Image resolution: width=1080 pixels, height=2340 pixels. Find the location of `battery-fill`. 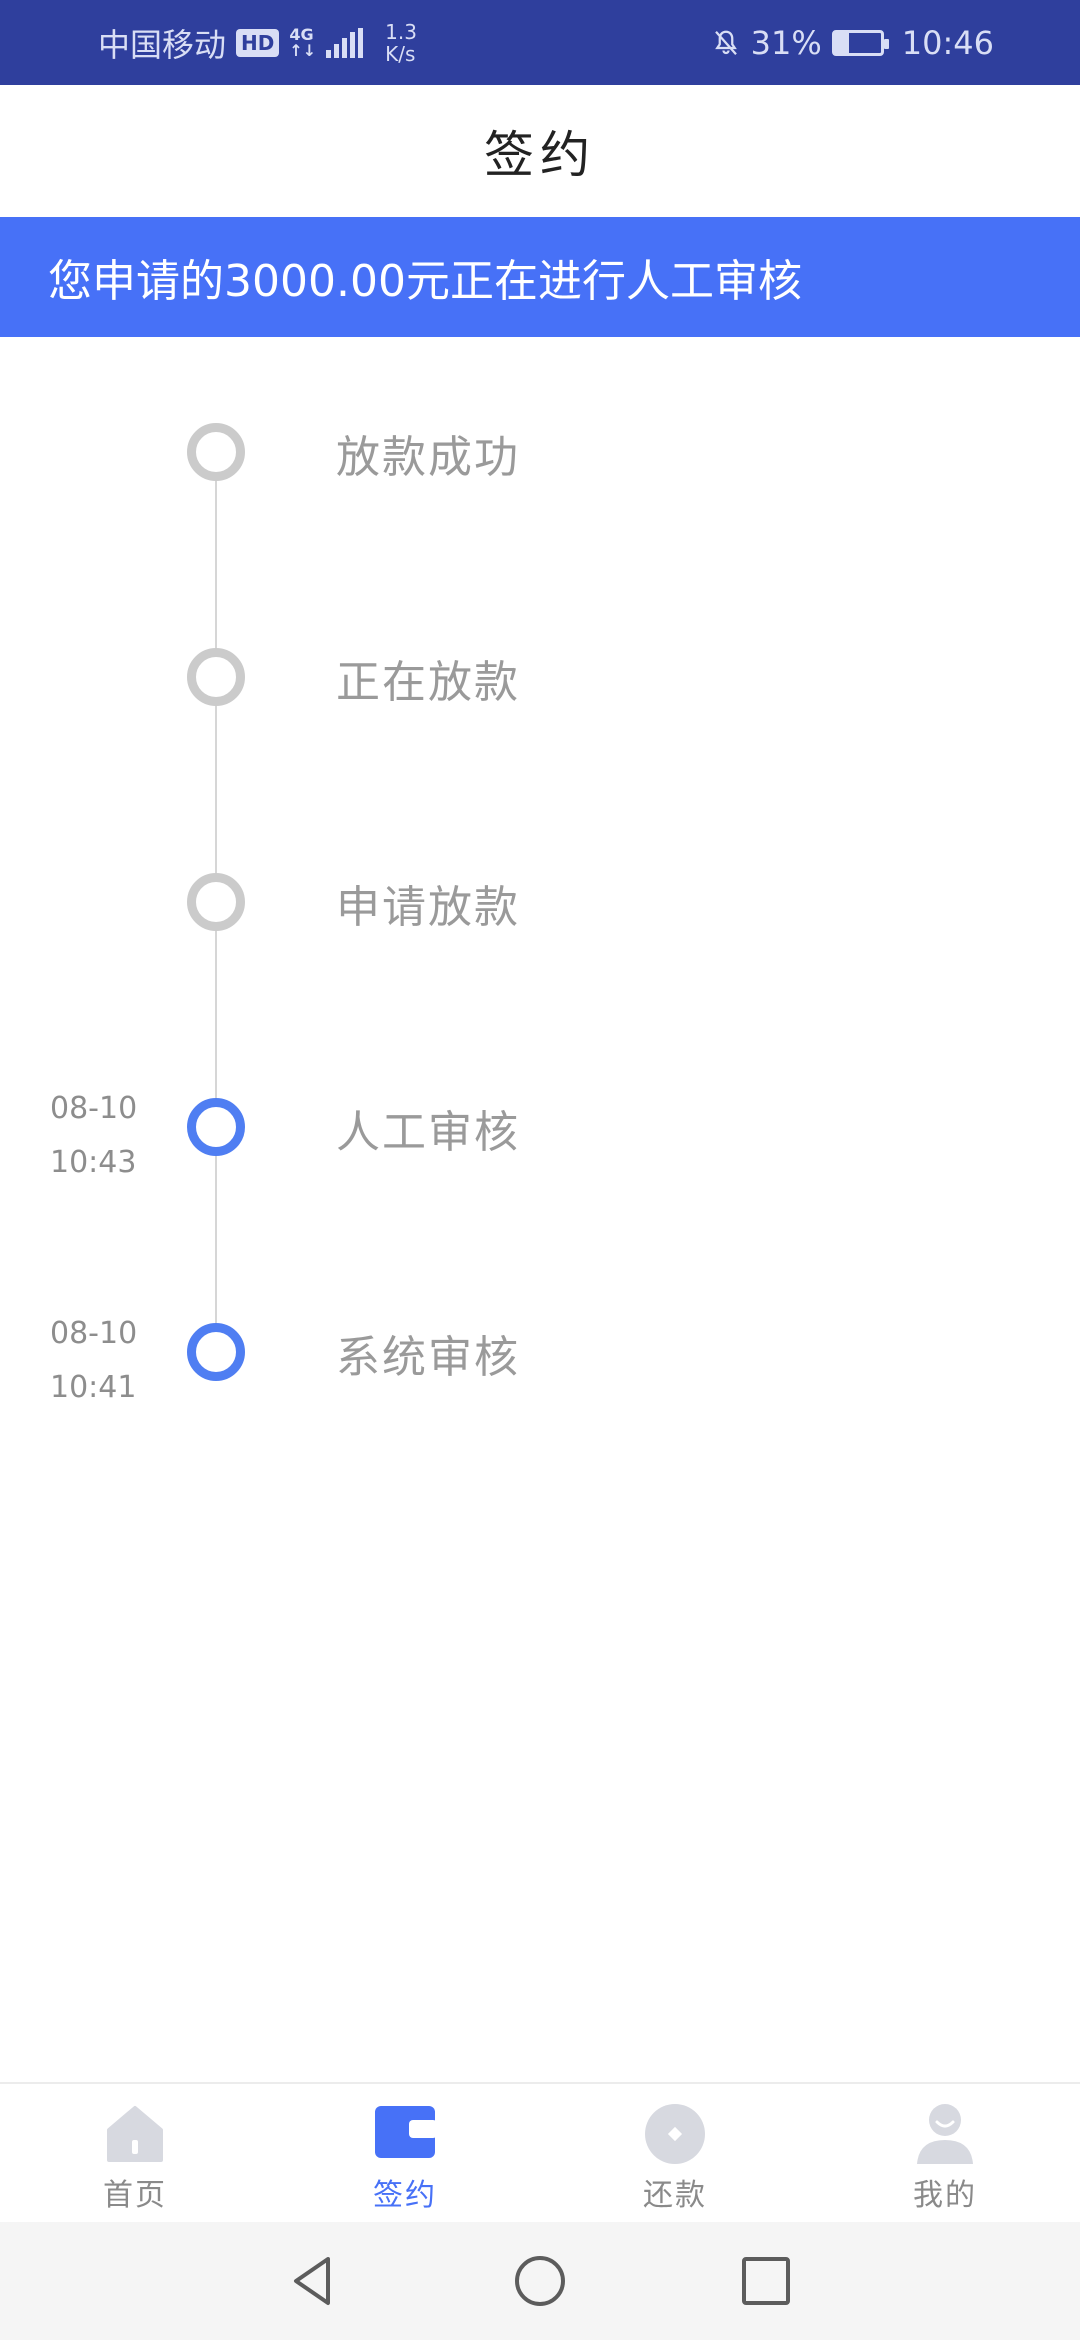

battery-fill is located at coordinates (842, 42).